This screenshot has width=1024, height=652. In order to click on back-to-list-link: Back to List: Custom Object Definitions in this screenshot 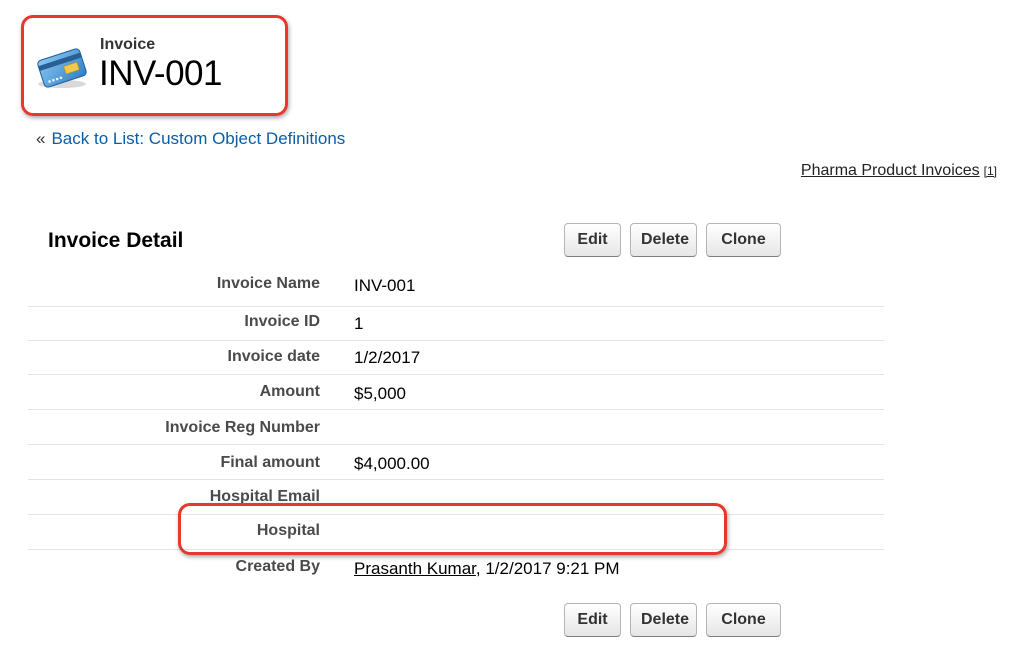, I will do `click(198, 138)`.